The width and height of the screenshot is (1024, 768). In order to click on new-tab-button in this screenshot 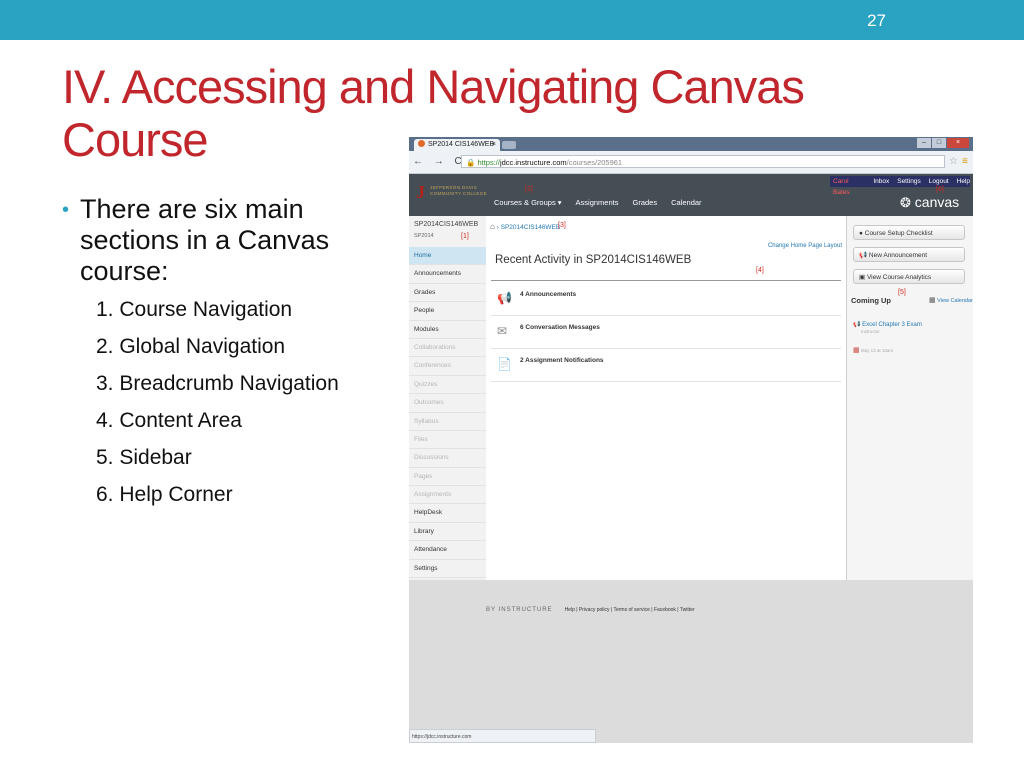, I will do `click(509, 145)`.